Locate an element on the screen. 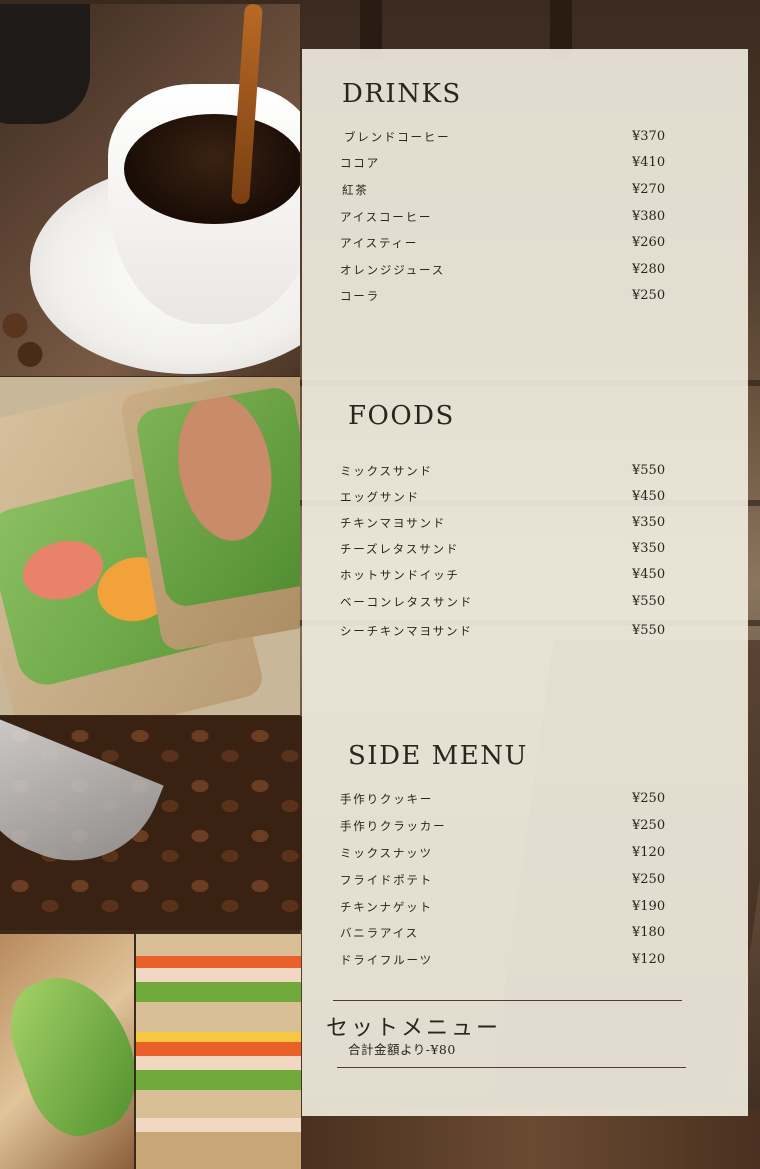 The width and height of the screenshot is (760, 1169). item-name: ベーコンレタスサンド is located at coordinates (406, 602).